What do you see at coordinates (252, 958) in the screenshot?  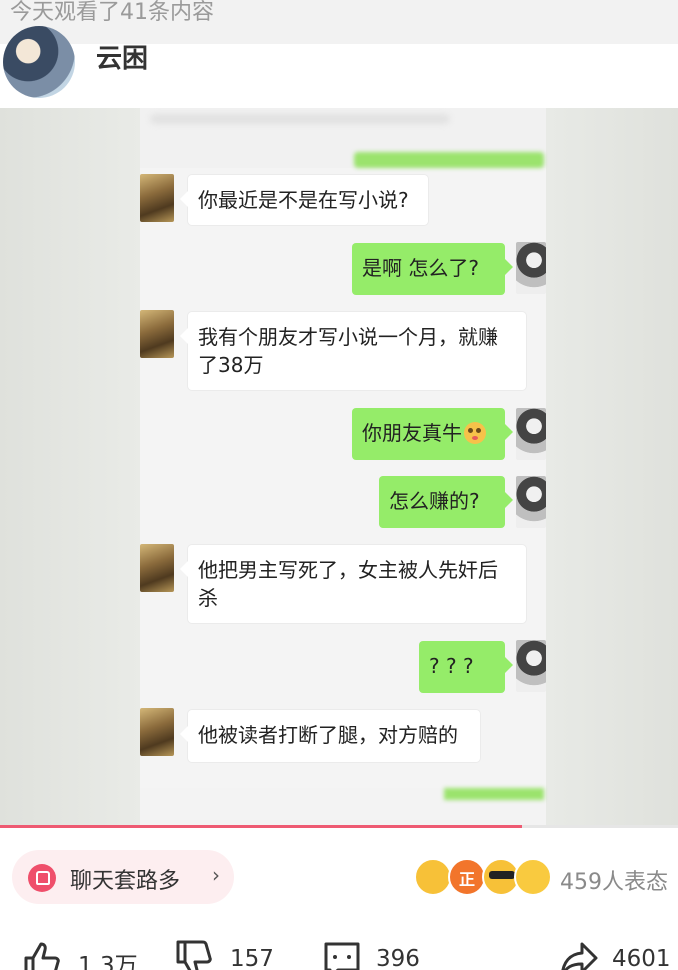 I see `dislike-count: 157` at bounding box center [252, 958].